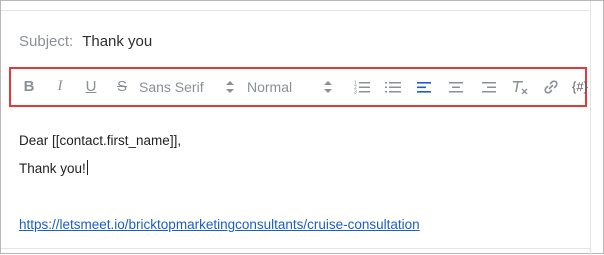  What do you see at coordinates (46, 41) in the screenshot?
I see `subject-label: Subject:` at bounding box center [46, 41].